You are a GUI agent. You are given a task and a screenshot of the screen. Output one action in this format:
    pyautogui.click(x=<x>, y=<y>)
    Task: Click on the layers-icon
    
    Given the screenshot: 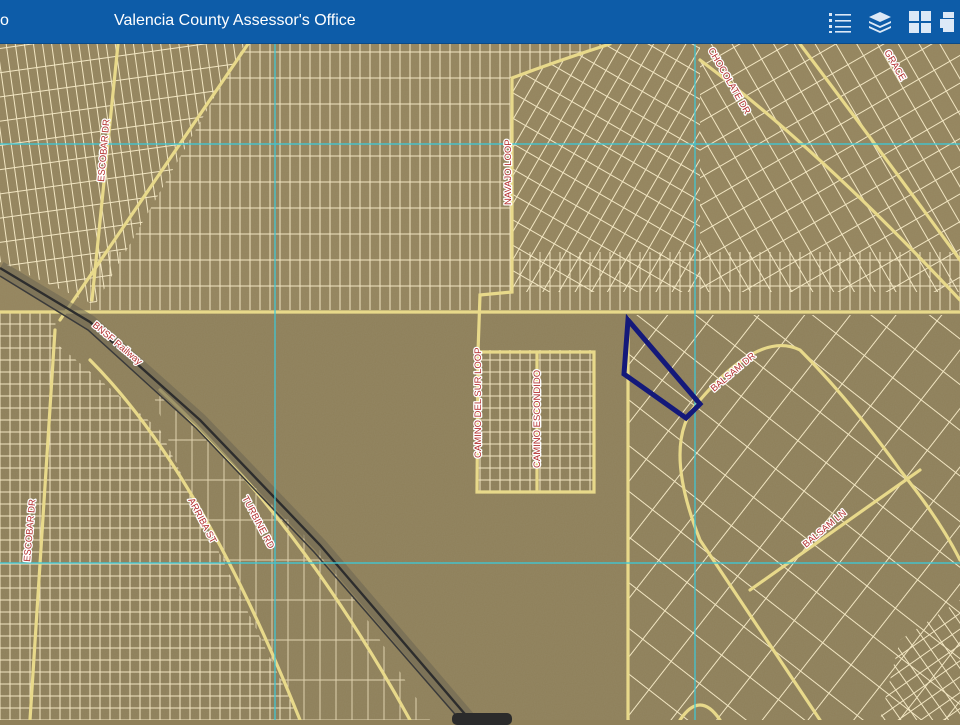 What is the action you would take?
    pyautogui.click(x=880, y=22)
    